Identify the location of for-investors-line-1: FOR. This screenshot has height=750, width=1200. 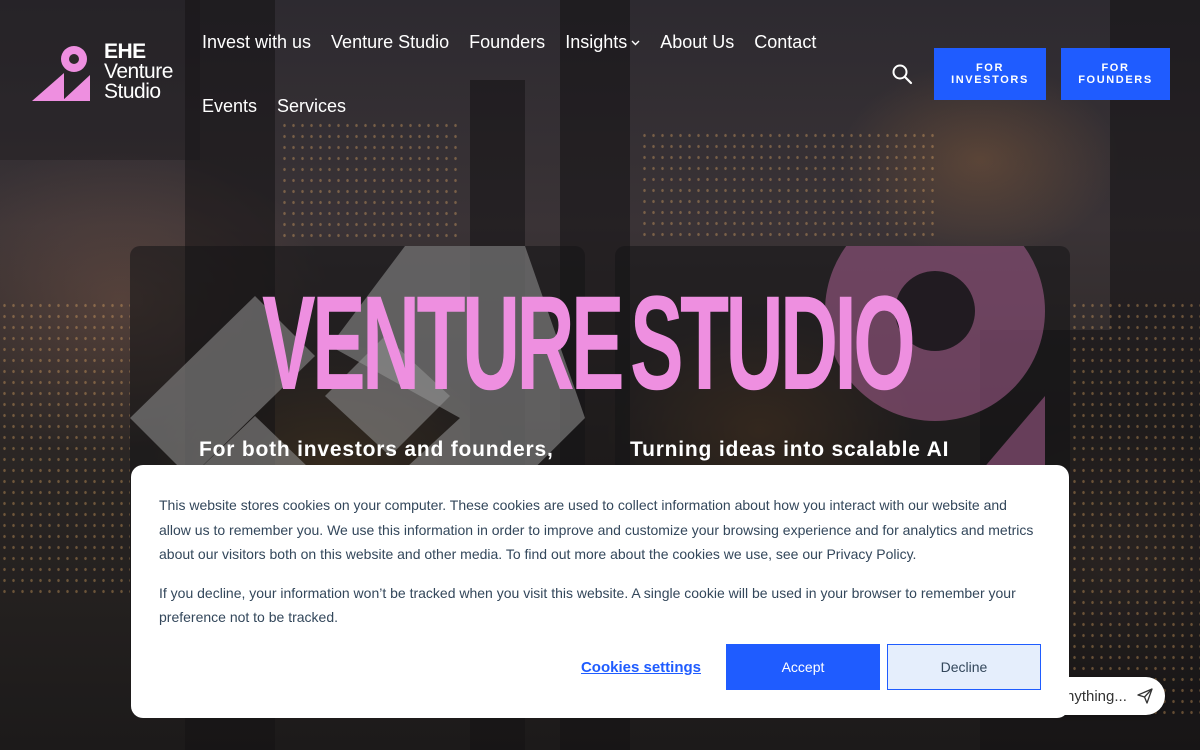
(990, 68).